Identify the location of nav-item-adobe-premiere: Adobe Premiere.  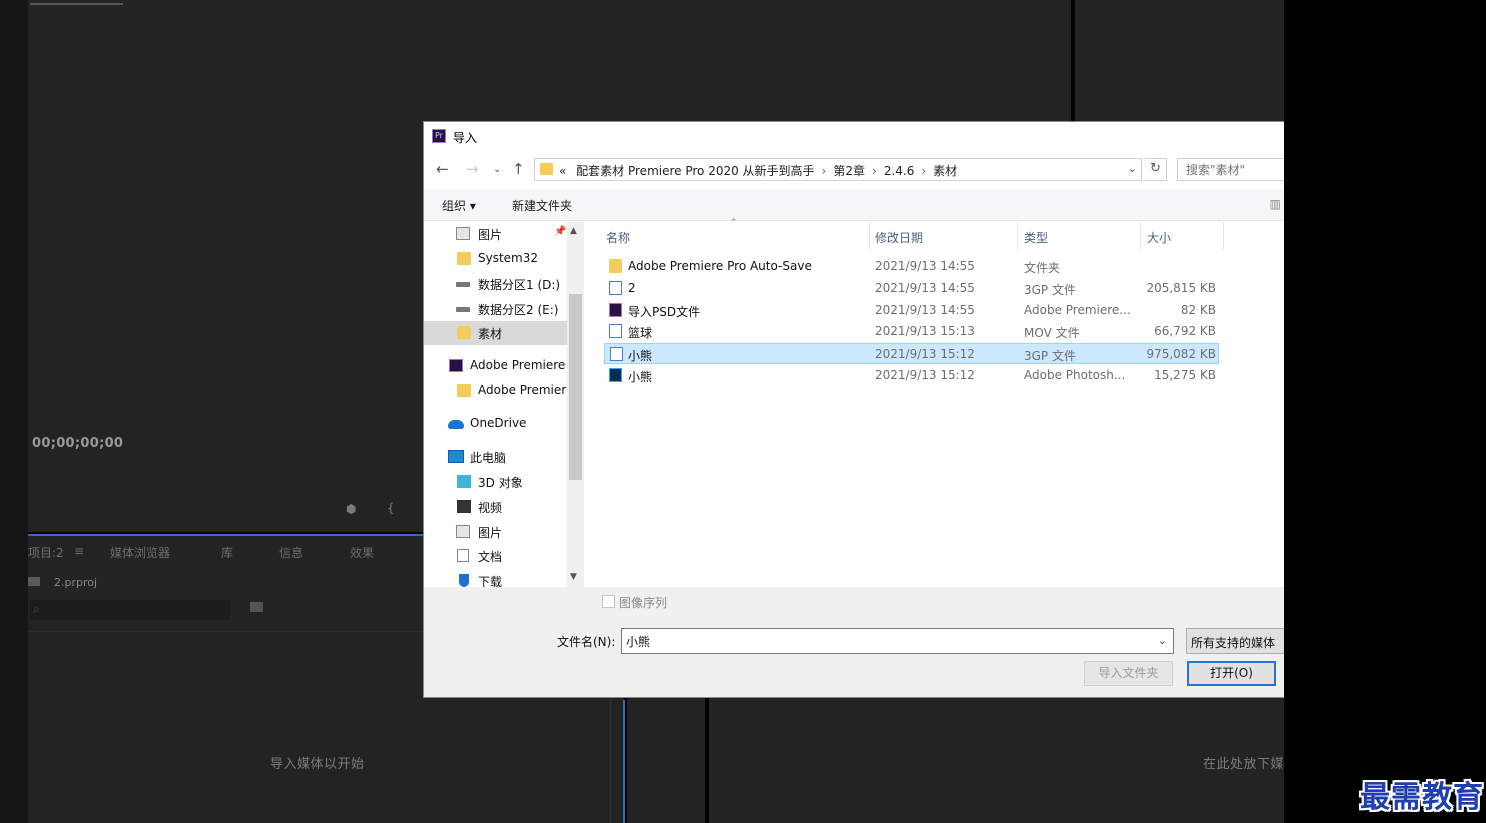
(512, 366).